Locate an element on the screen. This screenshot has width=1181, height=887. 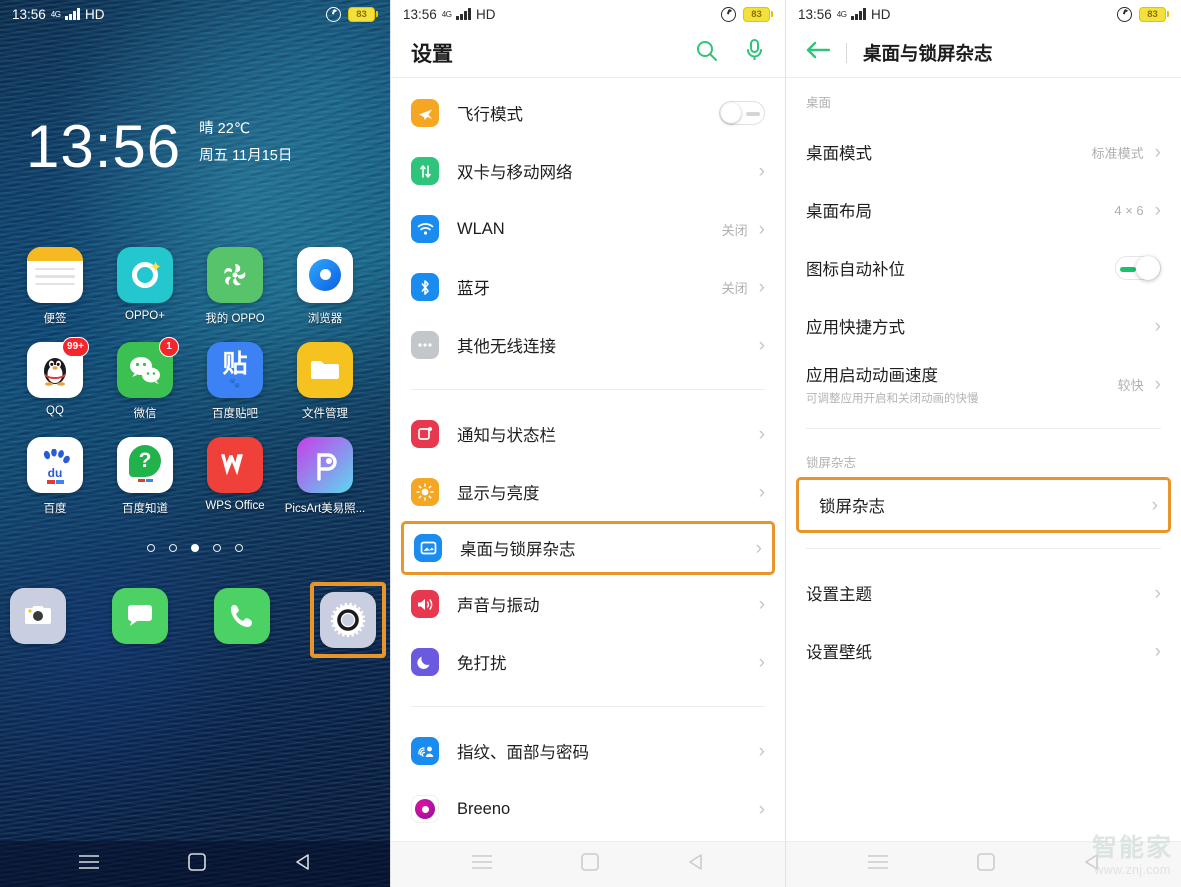
wallpaper-icon is located at coordinates (428, 548).